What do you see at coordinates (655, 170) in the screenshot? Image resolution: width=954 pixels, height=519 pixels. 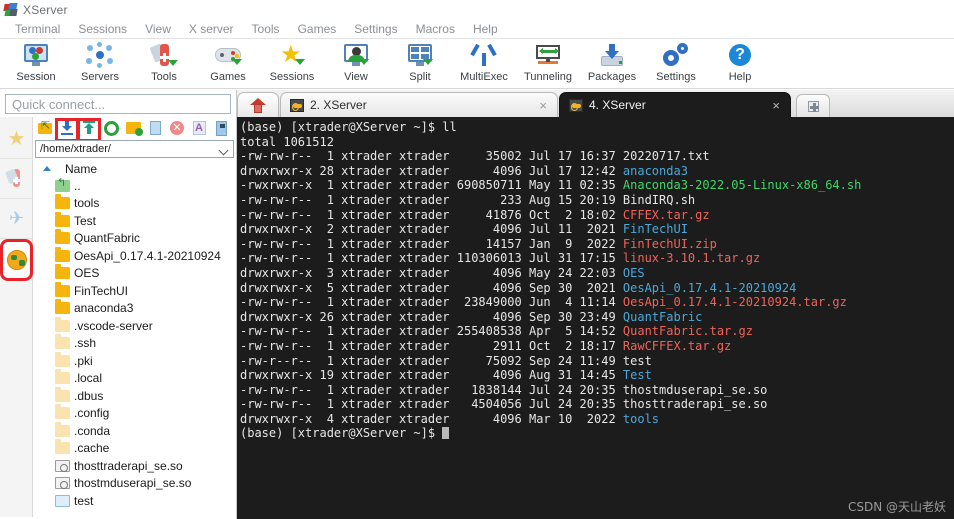 I see `terminal-text: anaconda3` at bounding box center [655, 170].